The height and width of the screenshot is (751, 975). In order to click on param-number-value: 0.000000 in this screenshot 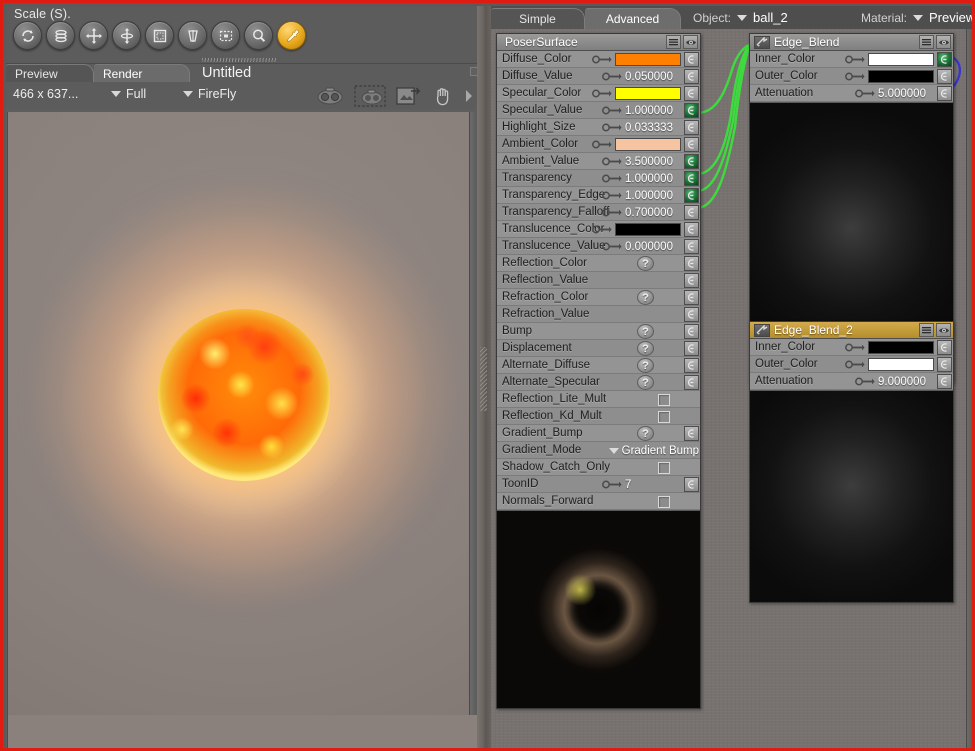, I will do `click(653, 247)`.